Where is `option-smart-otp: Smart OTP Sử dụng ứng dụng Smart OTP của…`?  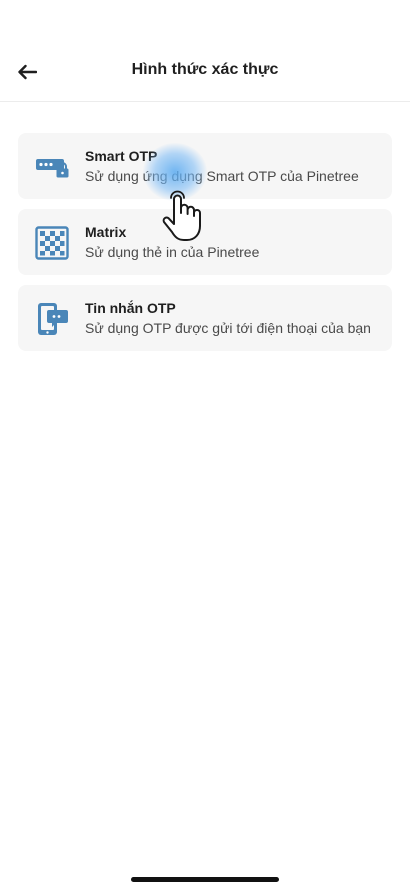
option-smart-otp: Smart OTP Sử dụng ứng dụng Smart OTP của… is located at coordinates (205, 166).